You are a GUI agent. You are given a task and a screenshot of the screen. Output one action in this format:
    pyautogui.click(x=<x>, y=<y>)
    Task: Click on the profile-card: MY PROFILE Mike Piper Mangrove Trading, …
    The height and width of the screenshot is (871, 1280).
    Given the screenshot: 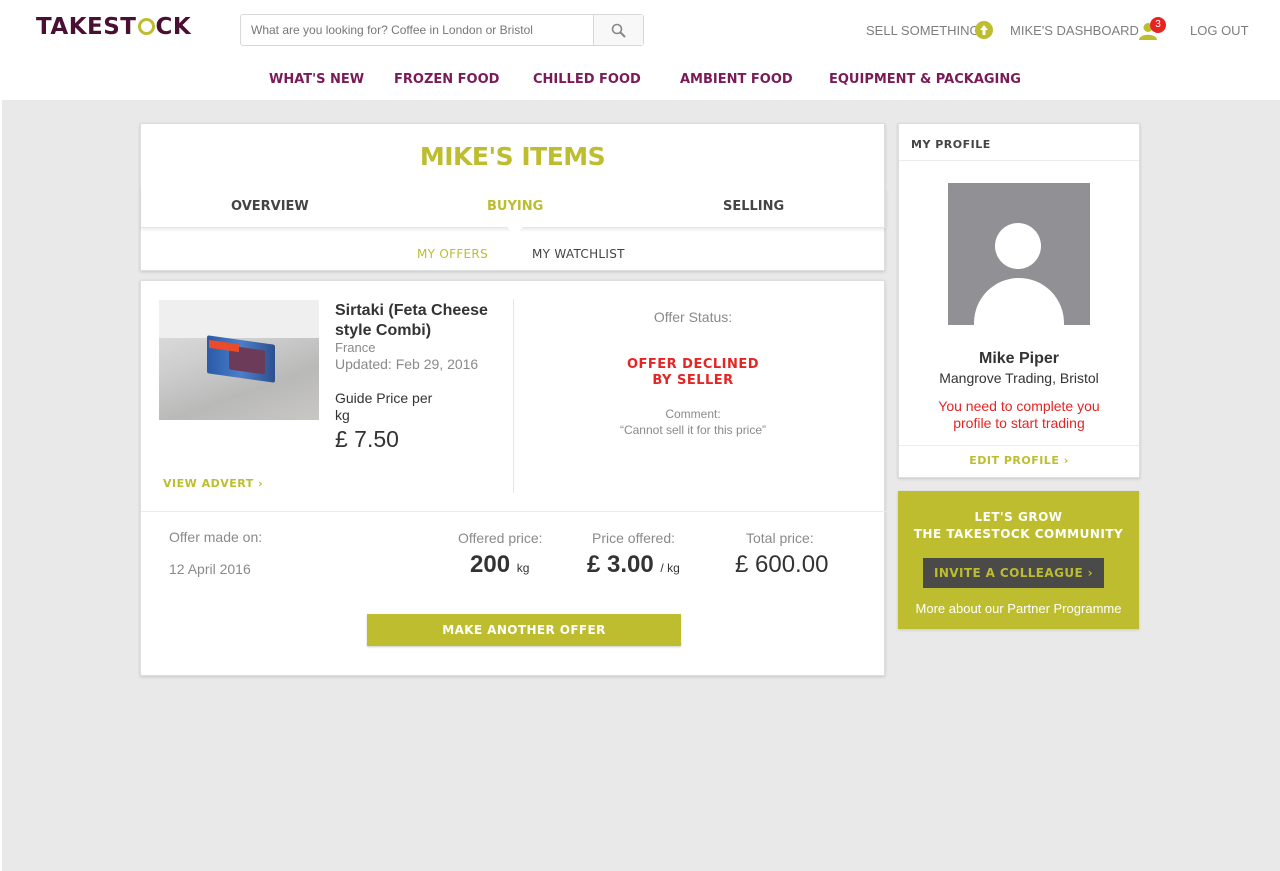 What is the action you would take?
    pyautogui.click(x=1019, y=300)
    